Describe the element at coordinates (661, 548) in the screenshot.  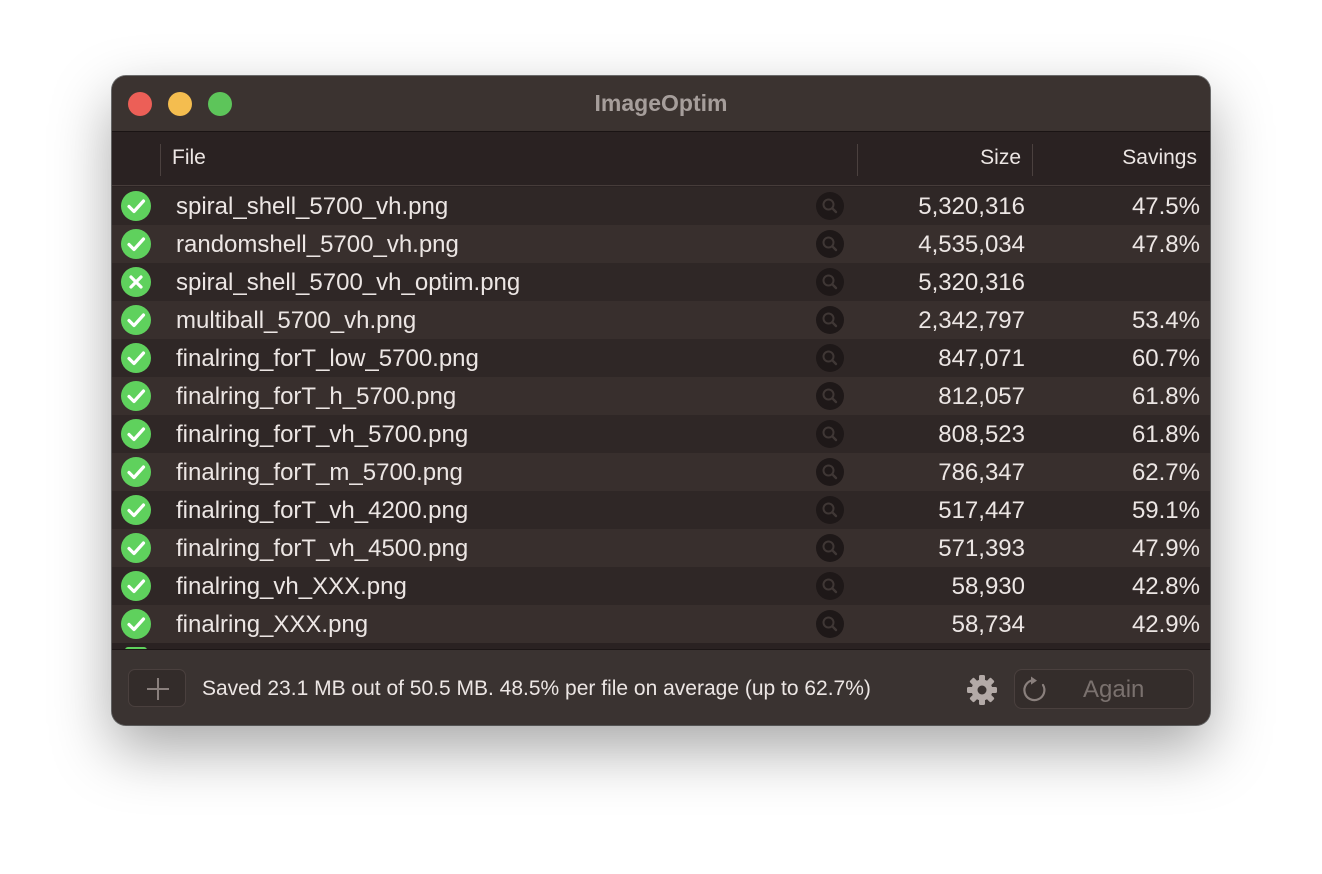
I see `table-row: finalring_forT_vh_4500.png 571,393 47.9%` at that location.